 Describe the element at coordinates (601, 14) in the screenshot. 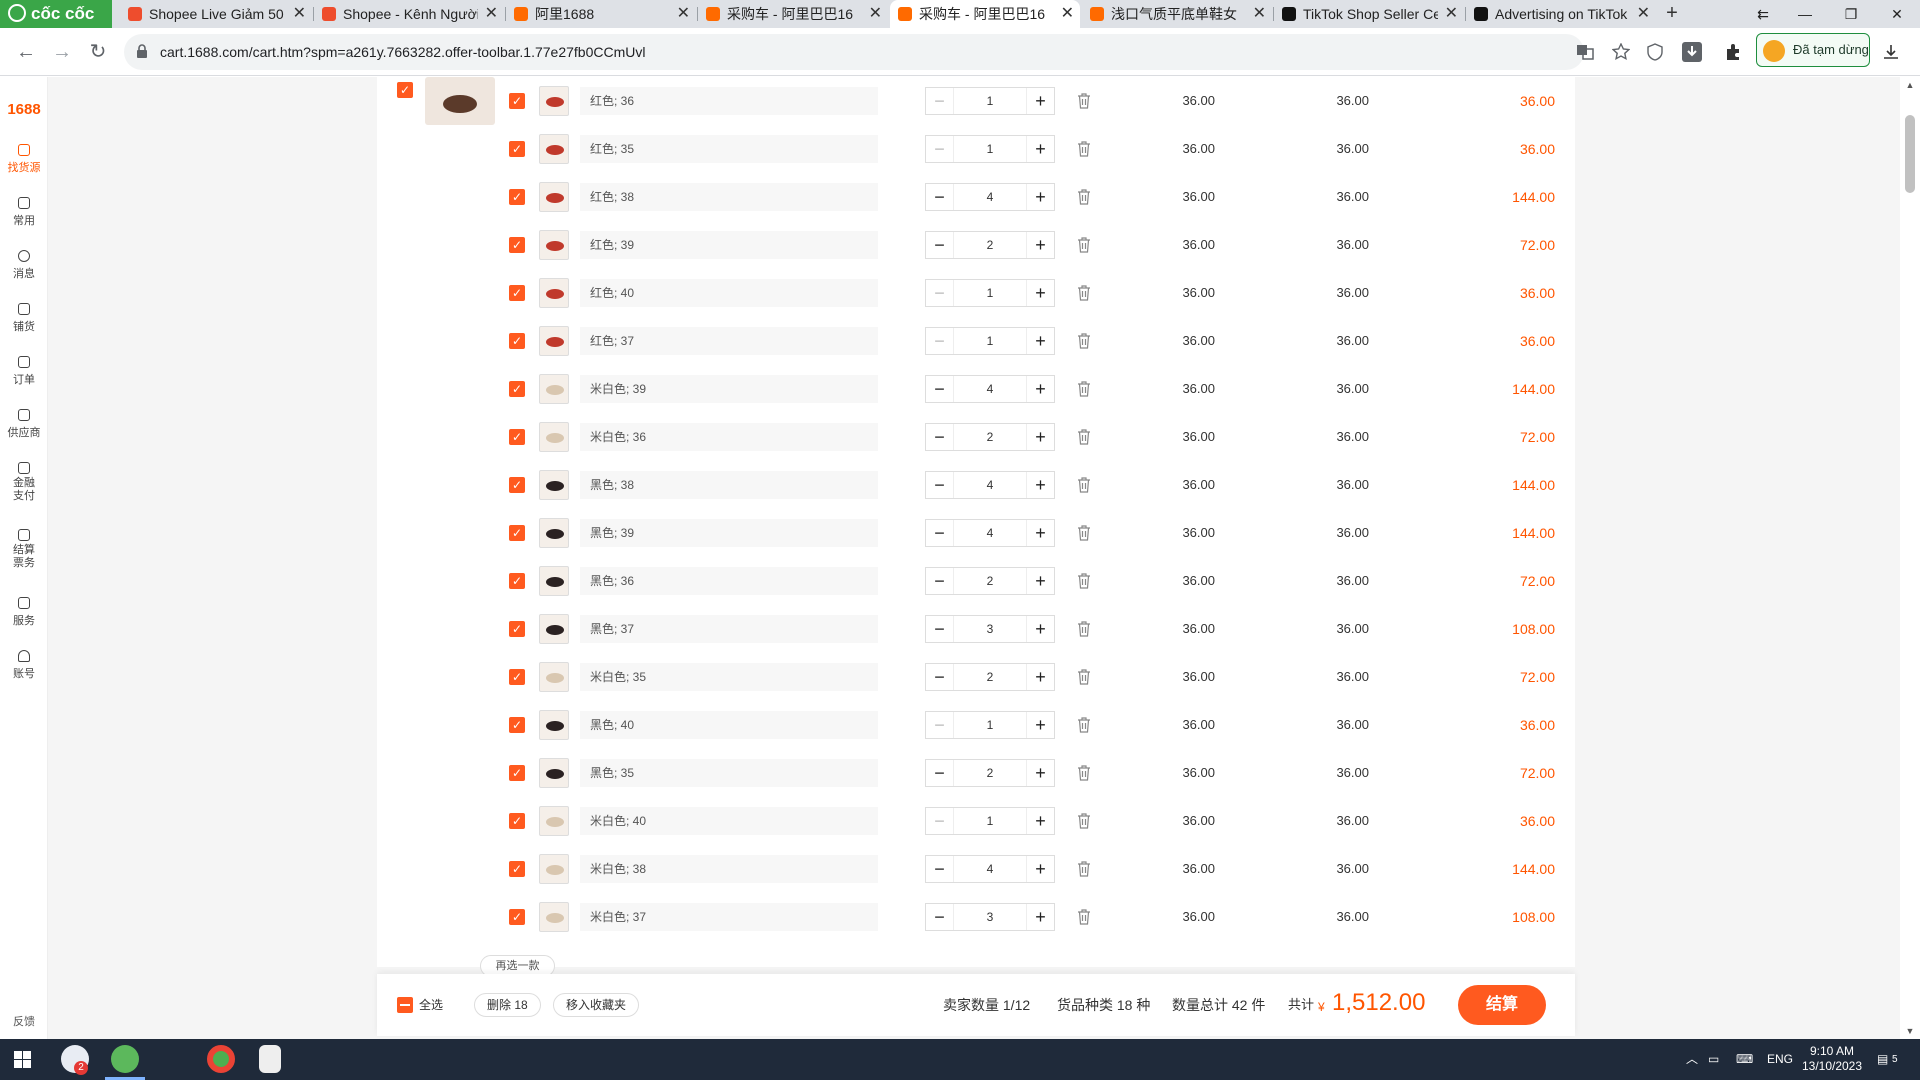

I see `browser-tab-1688: 阿里1688 ✕` at that location.